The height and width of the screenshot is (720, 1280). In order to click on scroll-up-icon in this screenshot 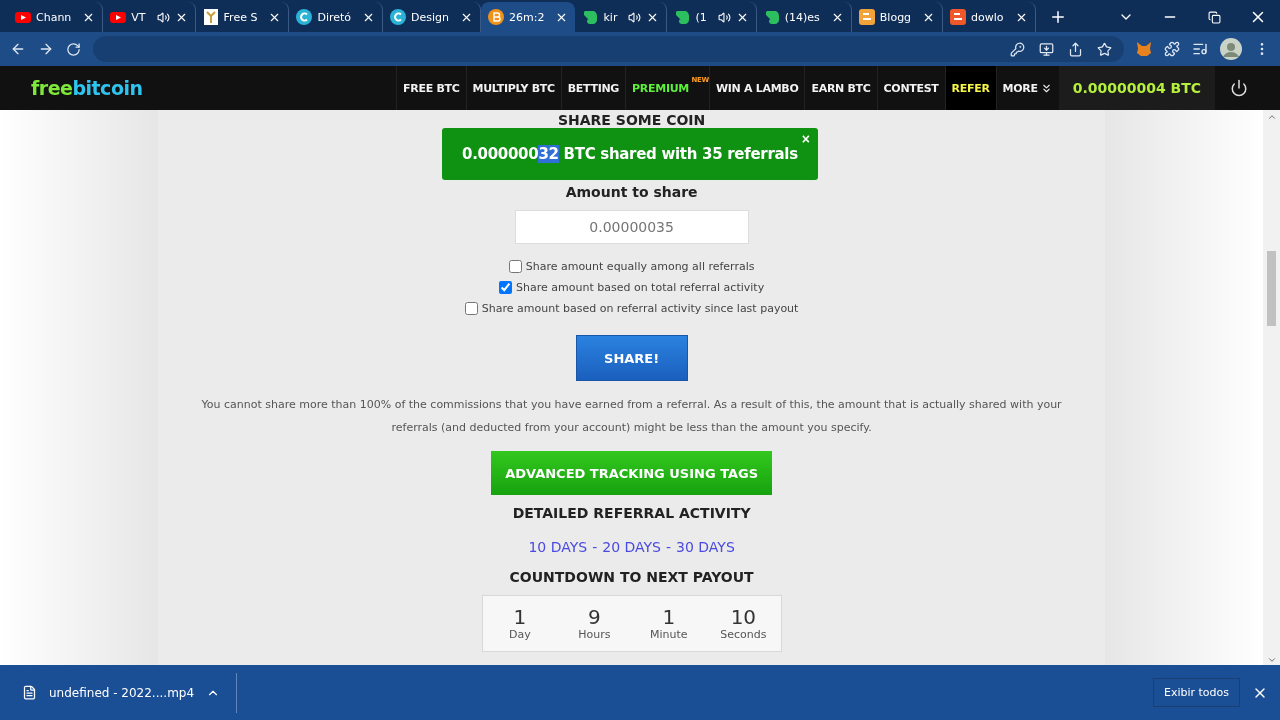, I will do `click(1271, 117)`.